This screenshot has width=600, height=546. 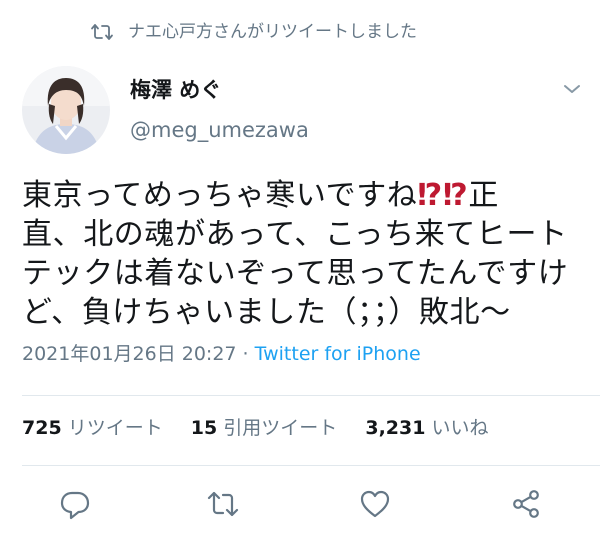 I want to click on tweet-line-2: 直、北の魂があって、こっち来てヒート, so click(x=295, y=234).